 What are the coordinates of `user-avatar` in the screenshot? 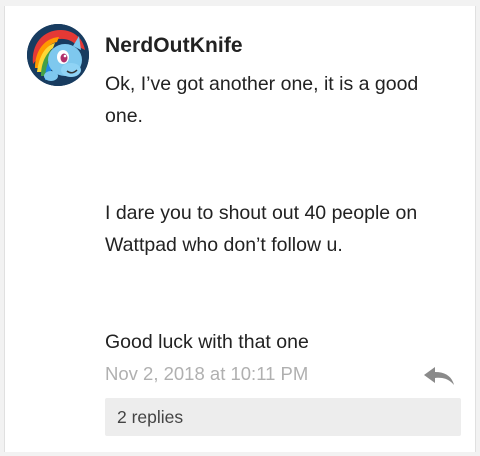 It's located at (58, 55).